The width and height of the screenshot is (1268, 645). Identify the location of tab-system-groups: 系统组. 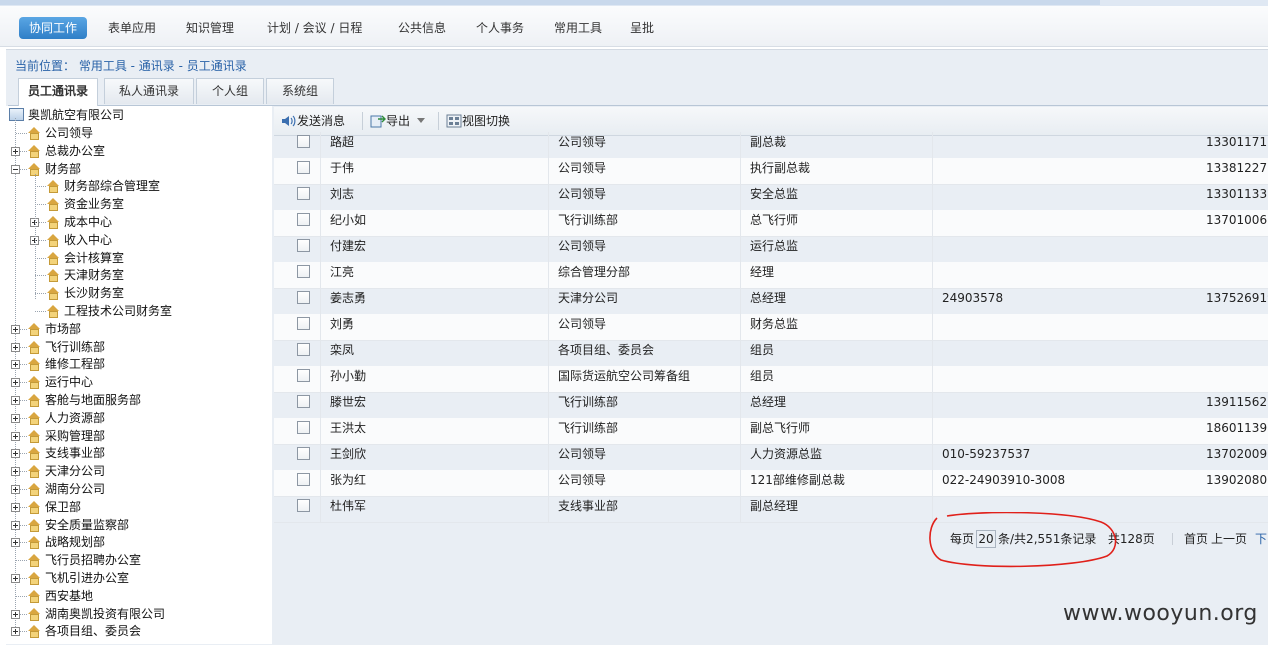
(300, 91).